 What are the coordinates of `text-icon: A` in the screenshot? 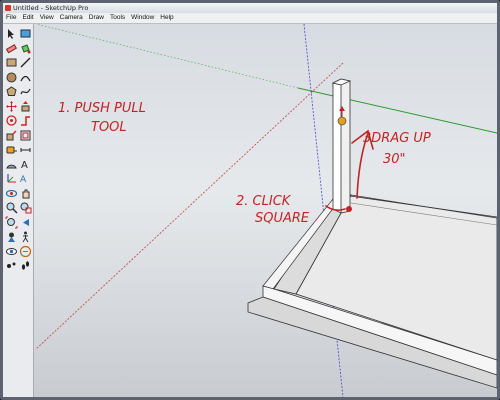 It's located at (25, 164).